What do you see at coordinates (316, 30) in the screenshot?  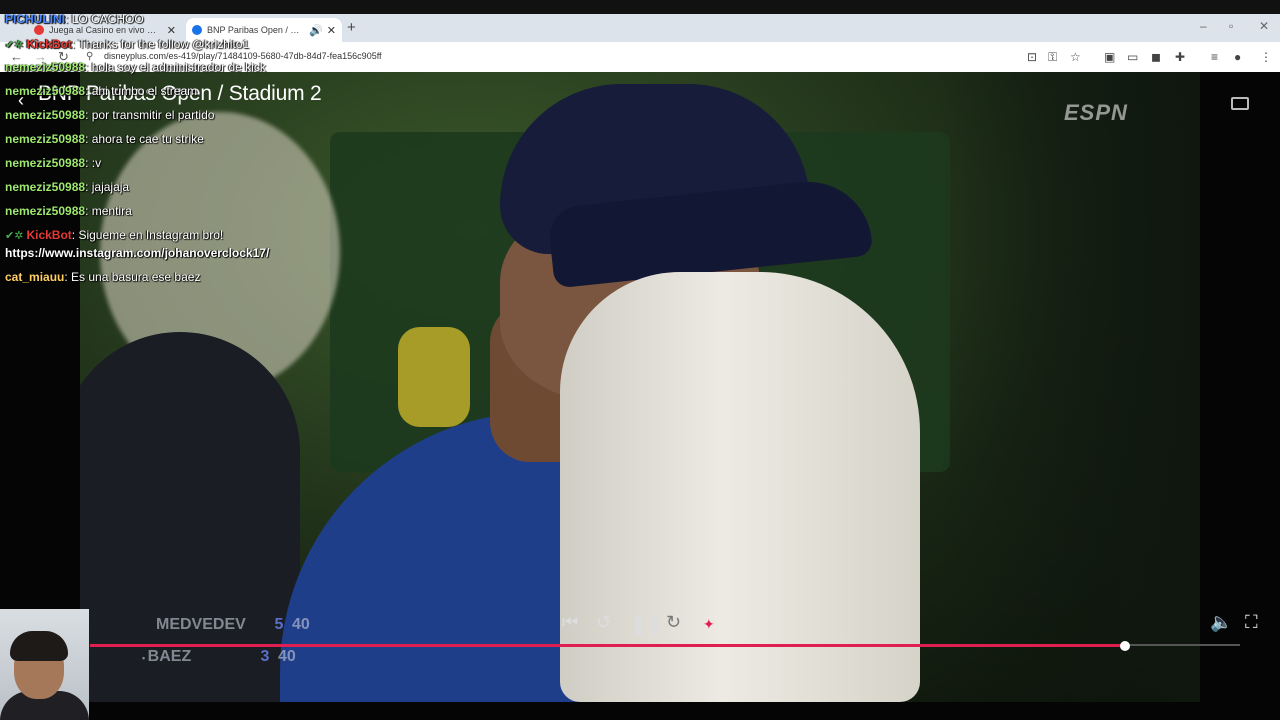 I see `speaker-icon: 🔊` at bounding box center [316, 30].